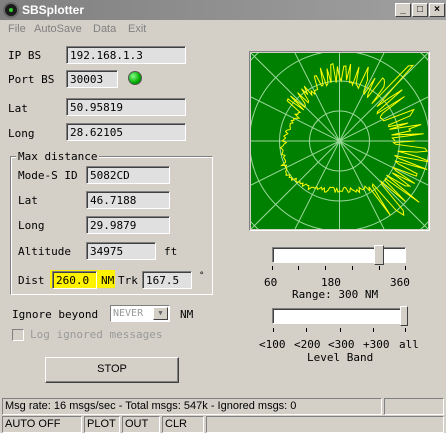 Image resolution: width=446 pixels, height=433 pixels. I want to click on window-title: SBSplotter, so click(53, 10).